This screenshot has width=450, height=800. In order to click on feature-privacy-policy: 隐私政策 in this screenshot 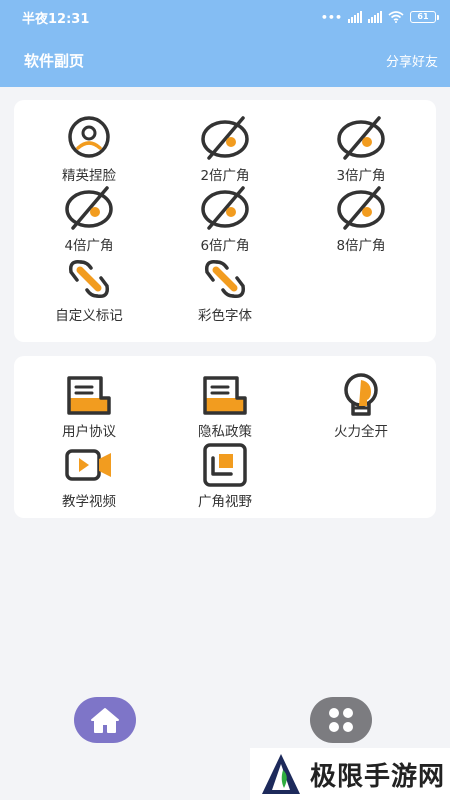, I will do `click(225, 407)`.